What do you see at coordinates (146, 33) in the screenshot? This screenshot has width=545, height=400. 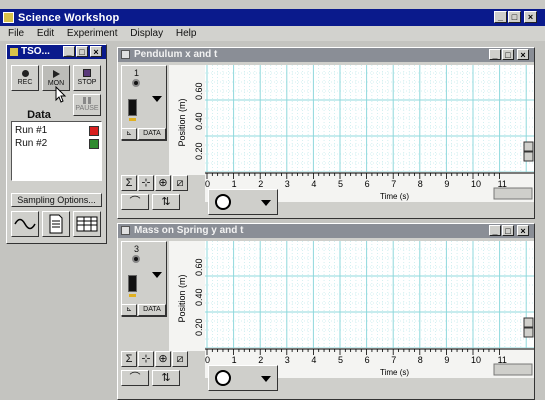 I see `menu-display: Display` at bounding box center [146, 33].